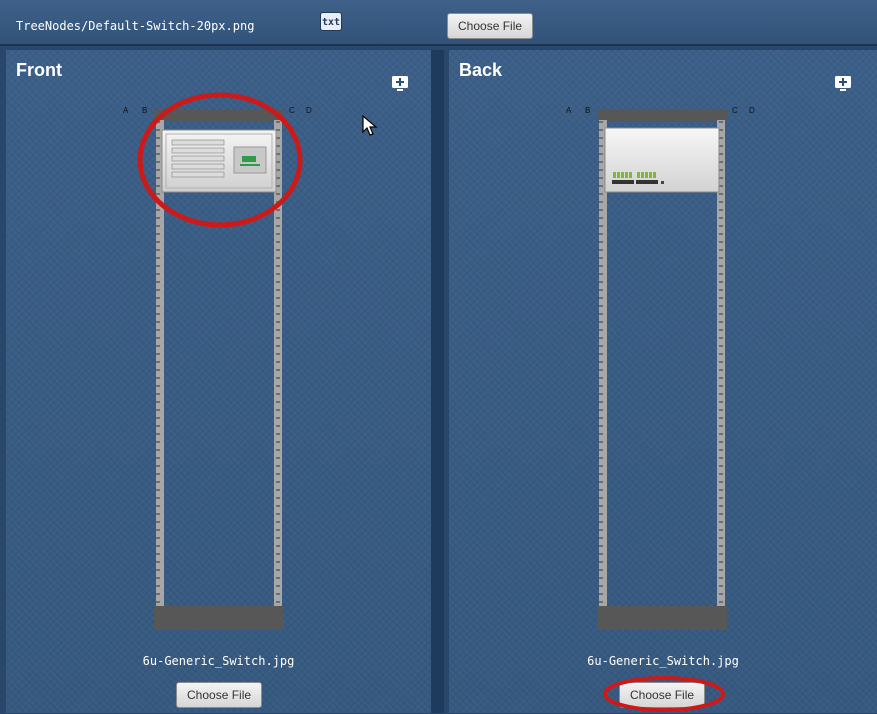  Describe the element at coordinates (663, 661) in the screenshot. I see `back-filename: 6u-Generic_Switch.jpg` at that location.